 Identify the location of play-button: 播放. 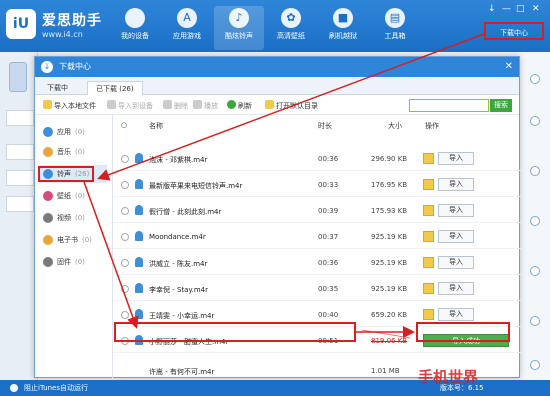
(205, 105).